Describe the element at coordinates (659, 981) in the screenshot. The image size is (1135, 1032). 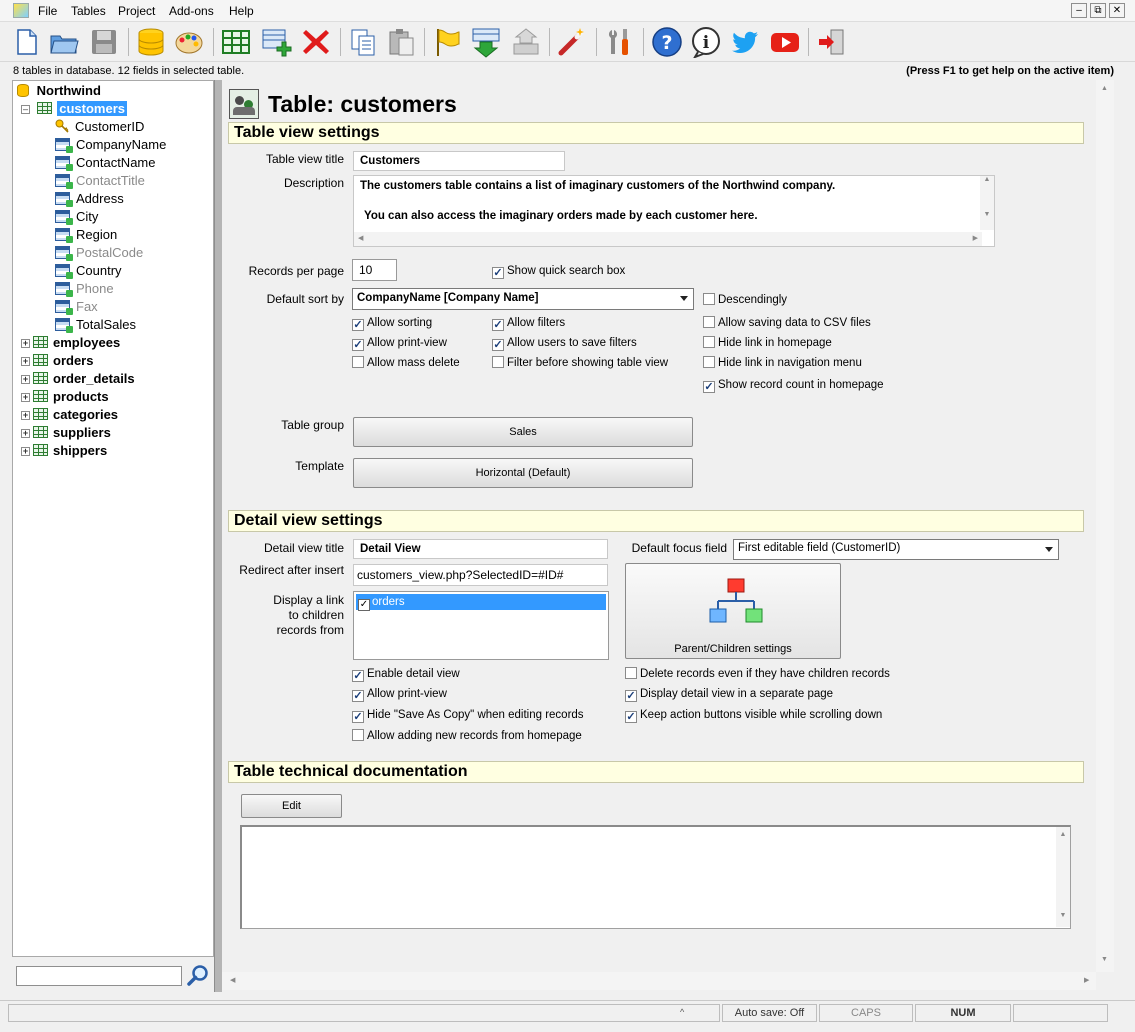
I see `main-hscrollbar: ◀ ▶` at that location.